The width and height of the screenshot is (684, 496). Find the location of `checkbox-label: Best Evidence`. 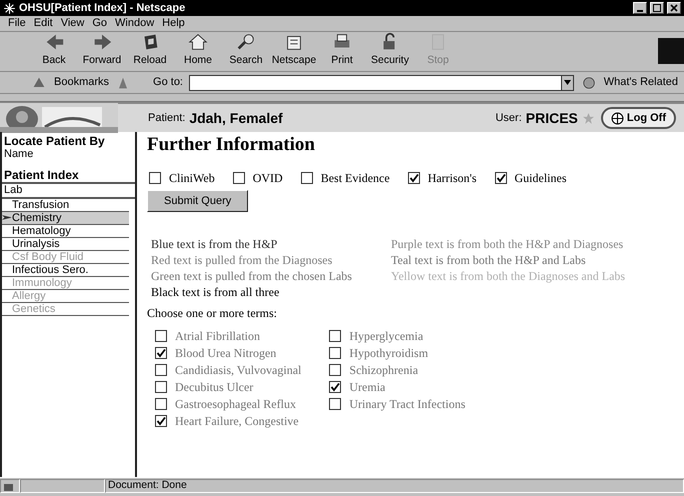

checkbox-label: Best Evidence is located at coordinates (355, 178).